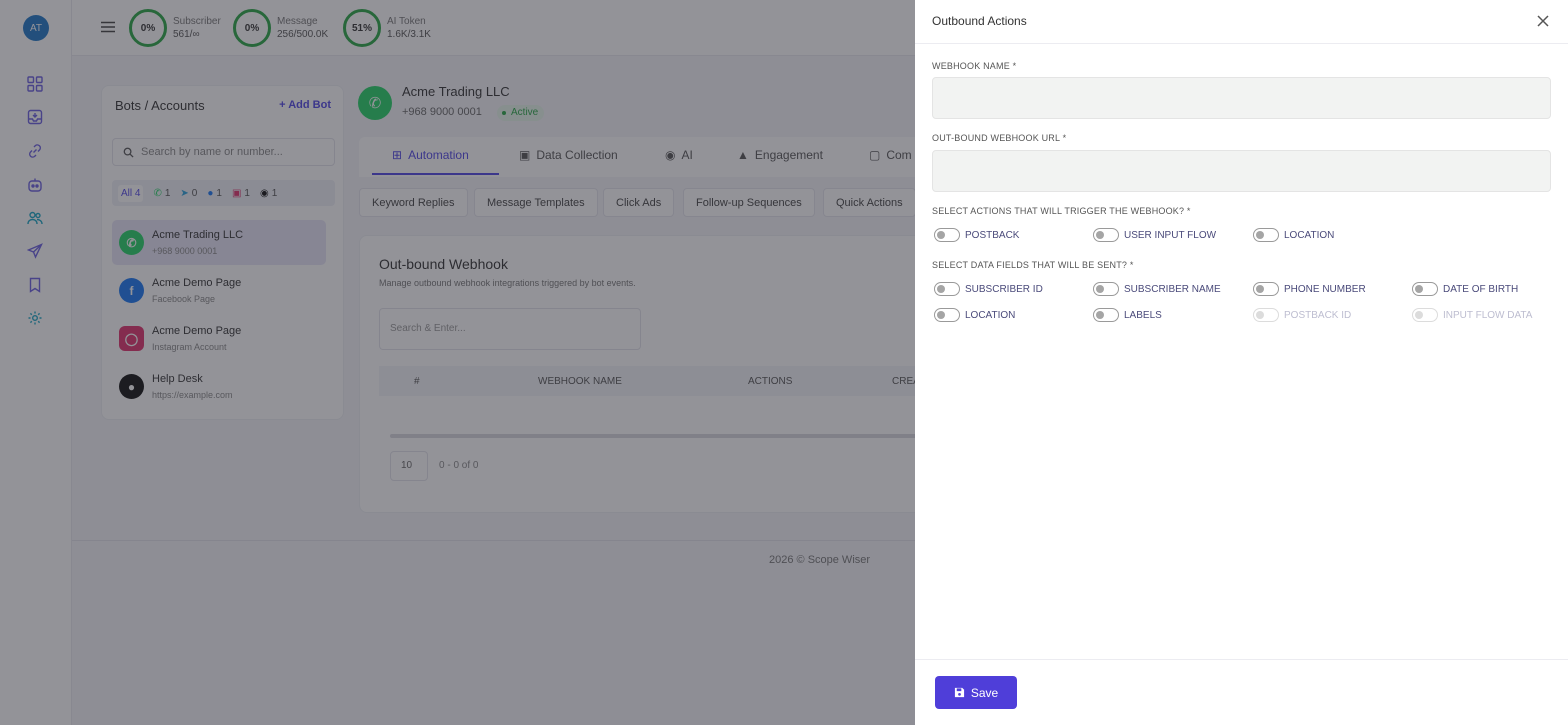 Image resolution: width=1568 pixels, height=725 pixels. What do you see at coordinates (1318, 315) in the screenshot?
I see `toggle-label: POSTBACK ID` at bounding box center [1318, 315].